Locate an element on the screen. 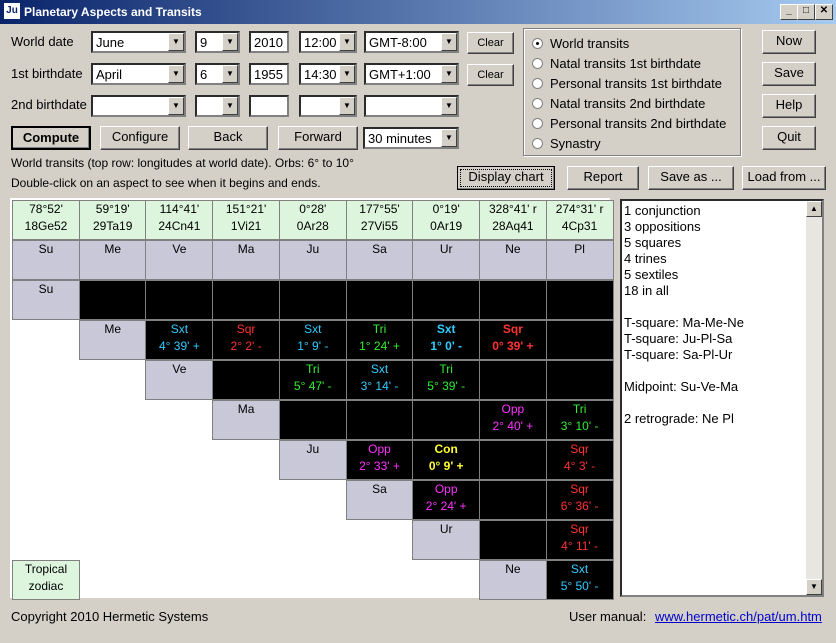 Image resolution: width=836 pixels, height=643 pixels. birth2-time-select: ▼ is located at coordinates (328, 106).